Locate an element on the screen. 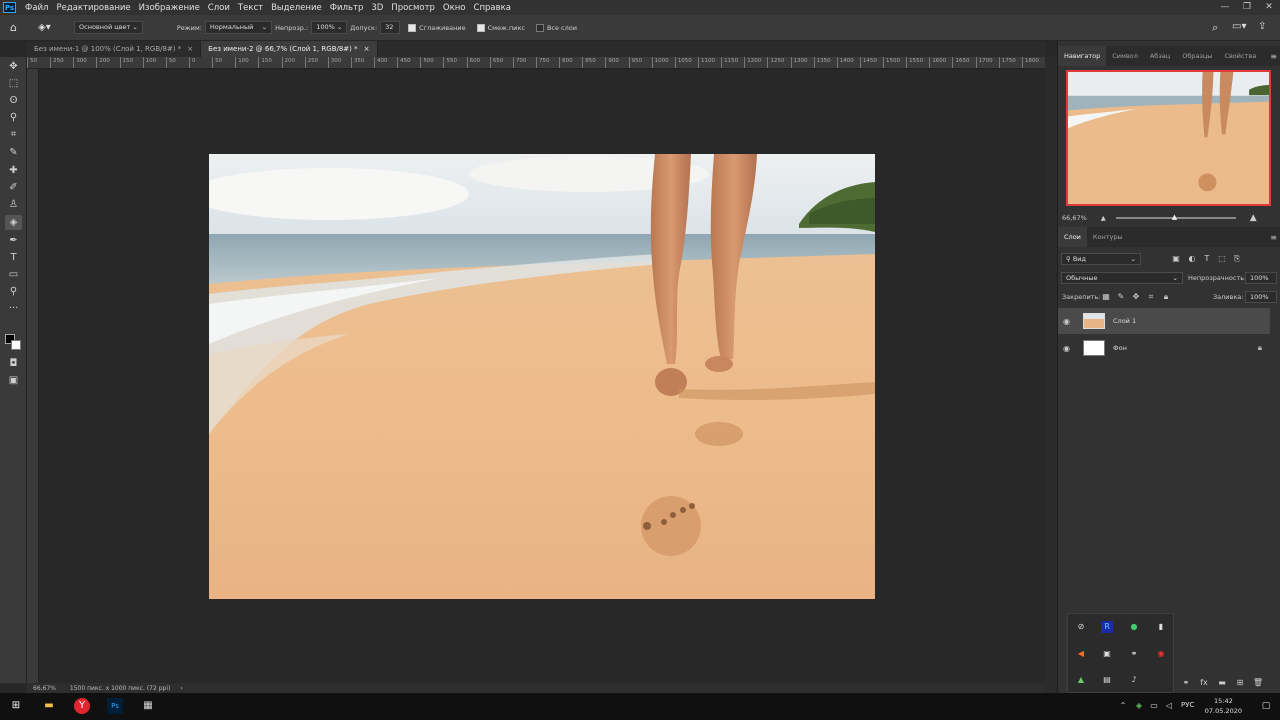 The image size is (1280, 720). filter-type-icon: T is located at coordinates (1207, 258).